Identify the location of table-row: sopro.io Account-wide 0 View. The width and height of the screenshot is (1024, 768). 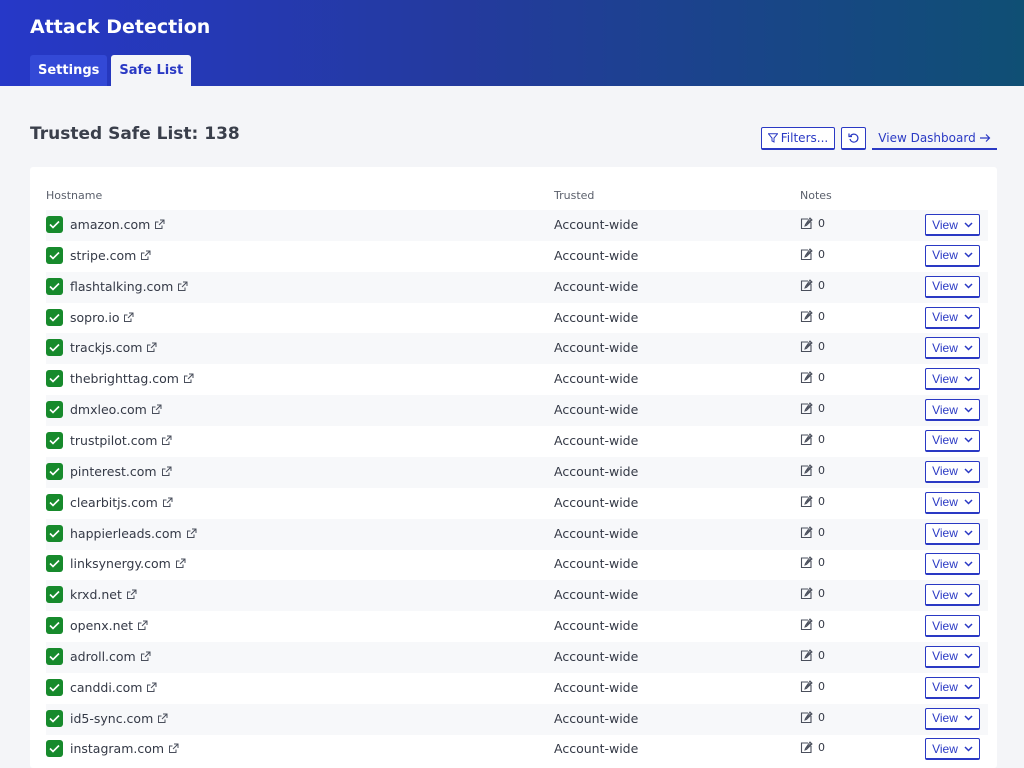
(517, 318).